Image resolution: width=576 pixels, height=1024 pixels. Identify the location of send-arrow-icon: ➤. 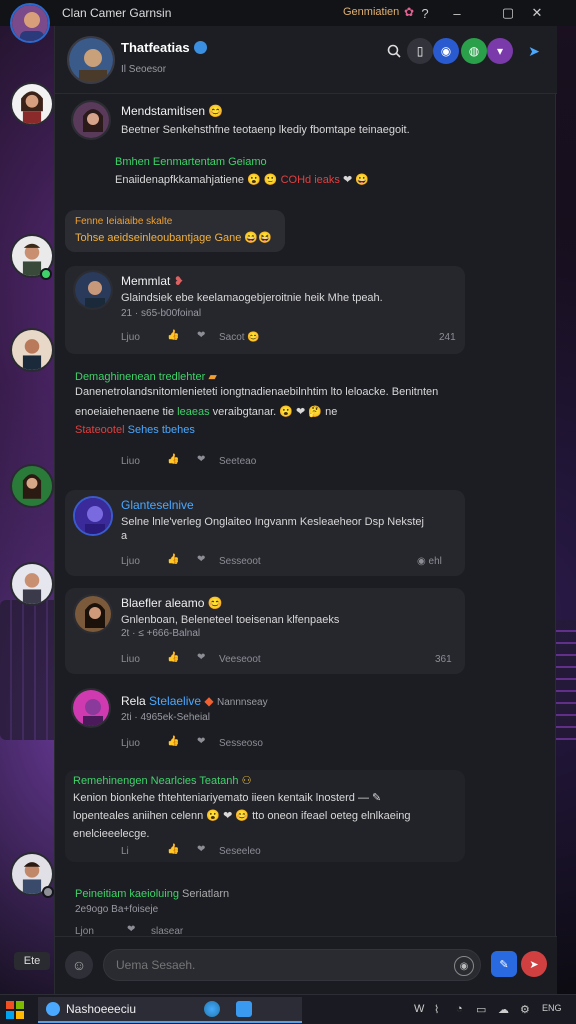
(534, 51).